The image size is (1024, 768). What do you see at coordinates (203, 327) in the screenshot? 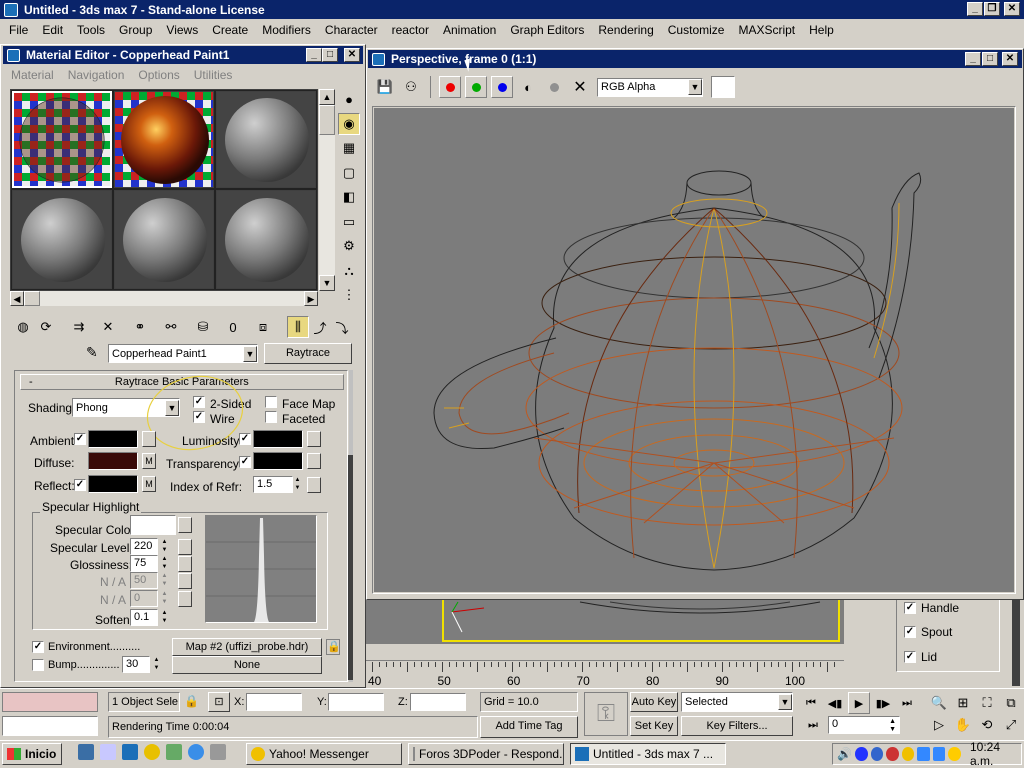
I see `put-to-library-icon: ⛁` at bounding box center [203, 327].